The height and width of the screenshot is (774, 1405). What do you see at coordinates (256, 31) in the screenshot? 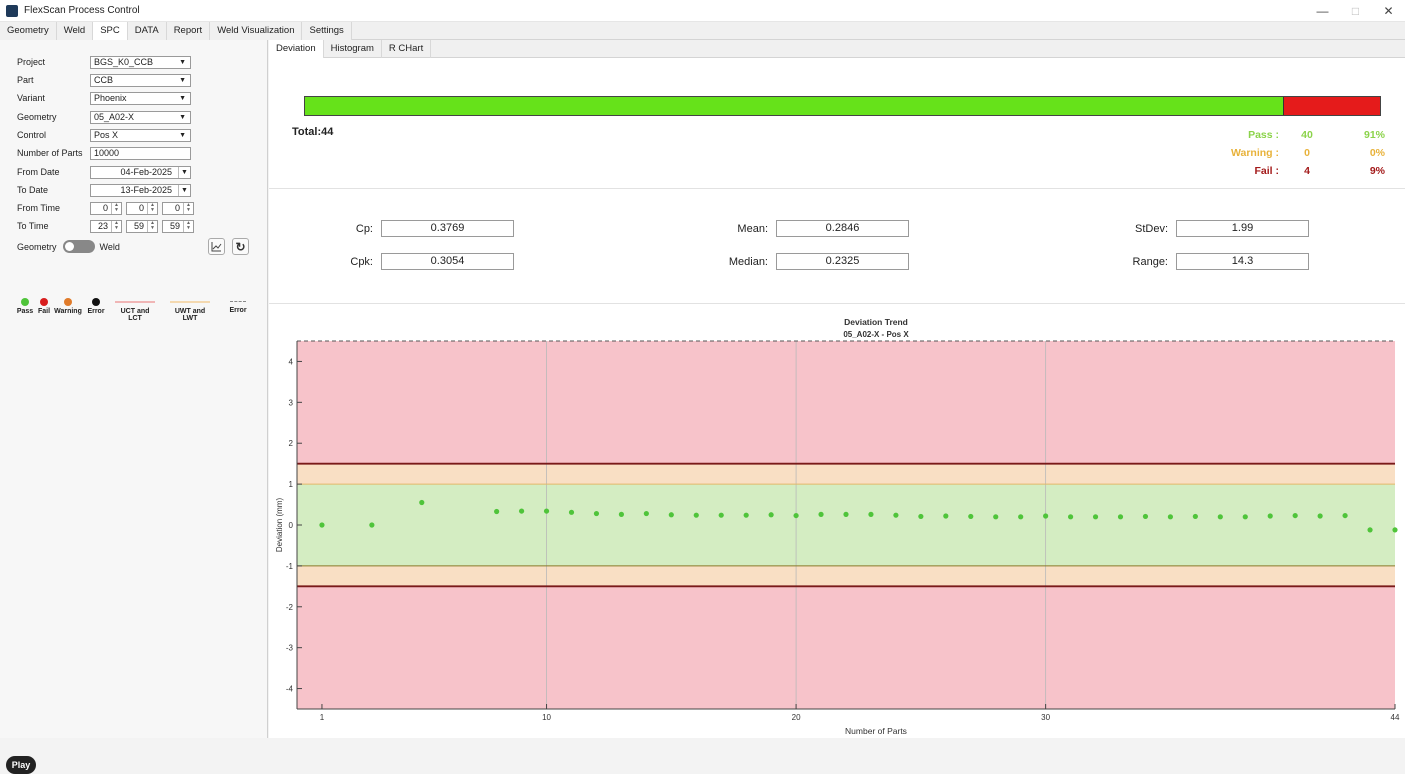
I see `tab-weld-visualization: Weld Visualization` at bounding box center [256, 31].